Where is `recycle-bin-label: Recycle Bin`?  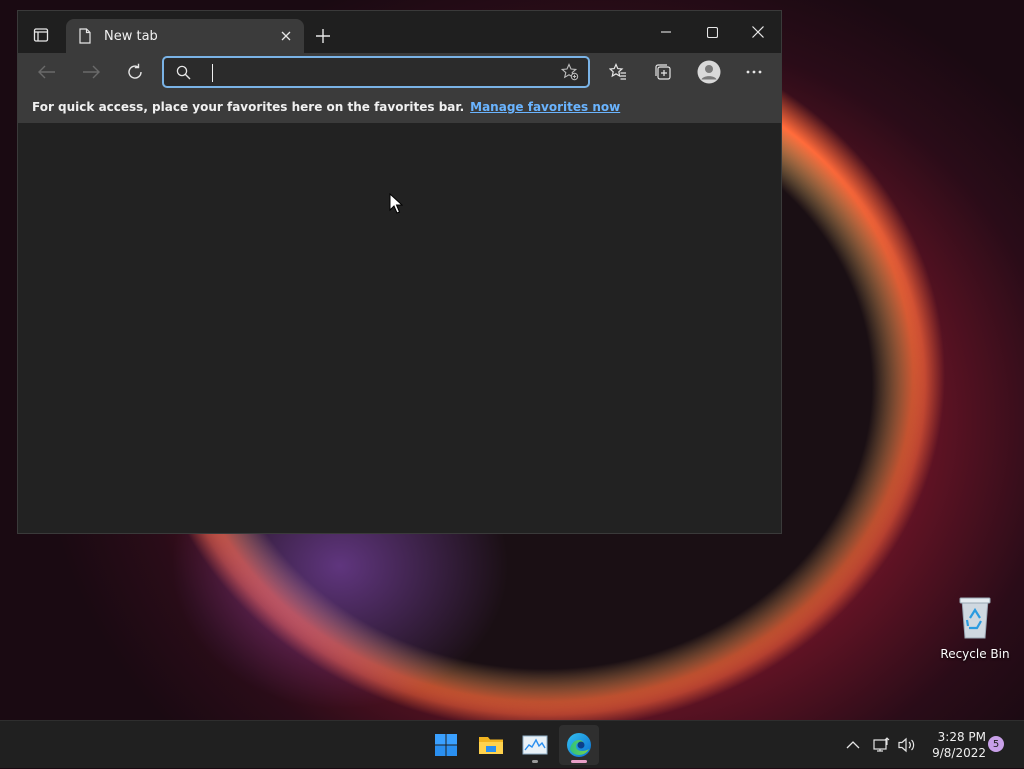
recycle-bin-label: Recycle Bin is located at coordinates (975, 654).